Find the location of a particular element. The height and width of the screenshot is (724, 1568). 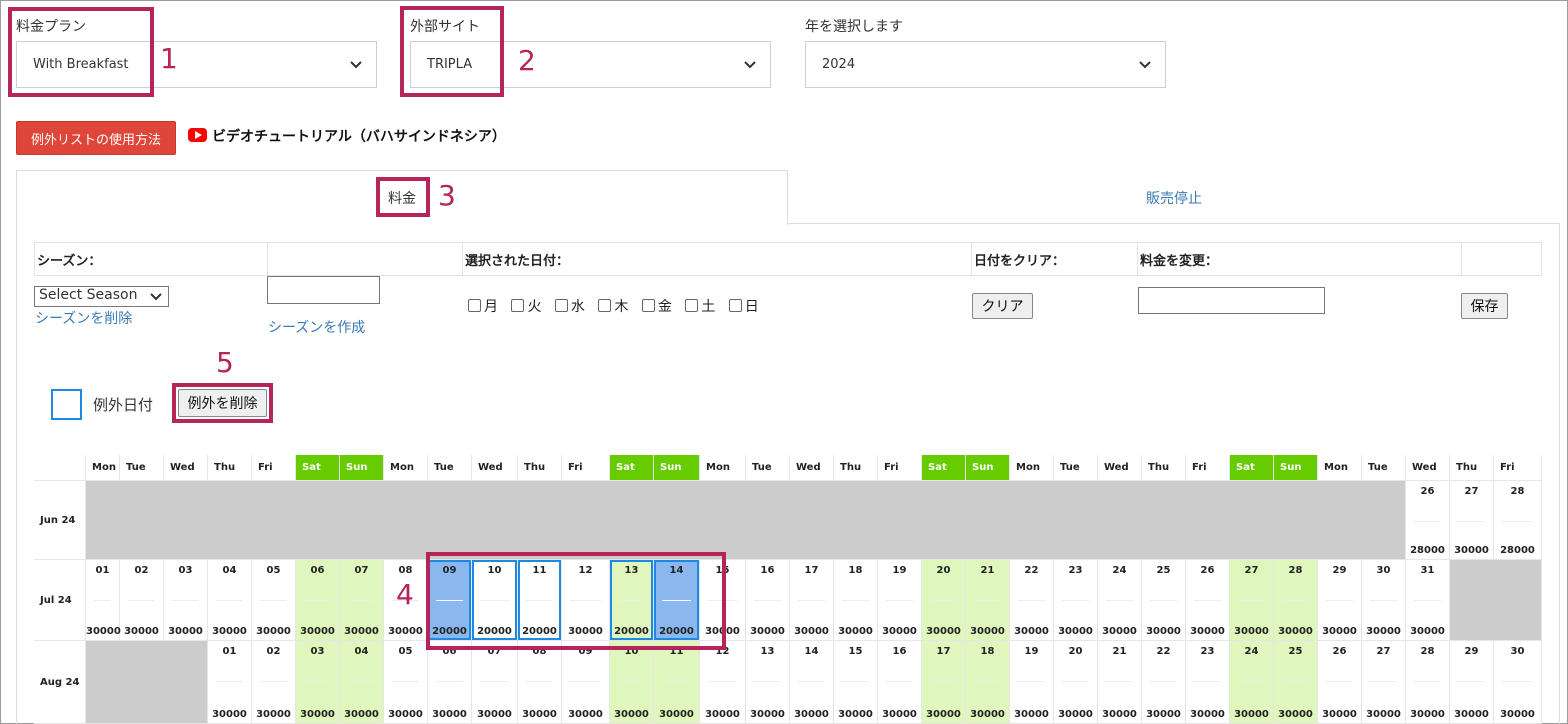

calendar-day-cell: 31 30000 is located at coordinates (1428, 600).